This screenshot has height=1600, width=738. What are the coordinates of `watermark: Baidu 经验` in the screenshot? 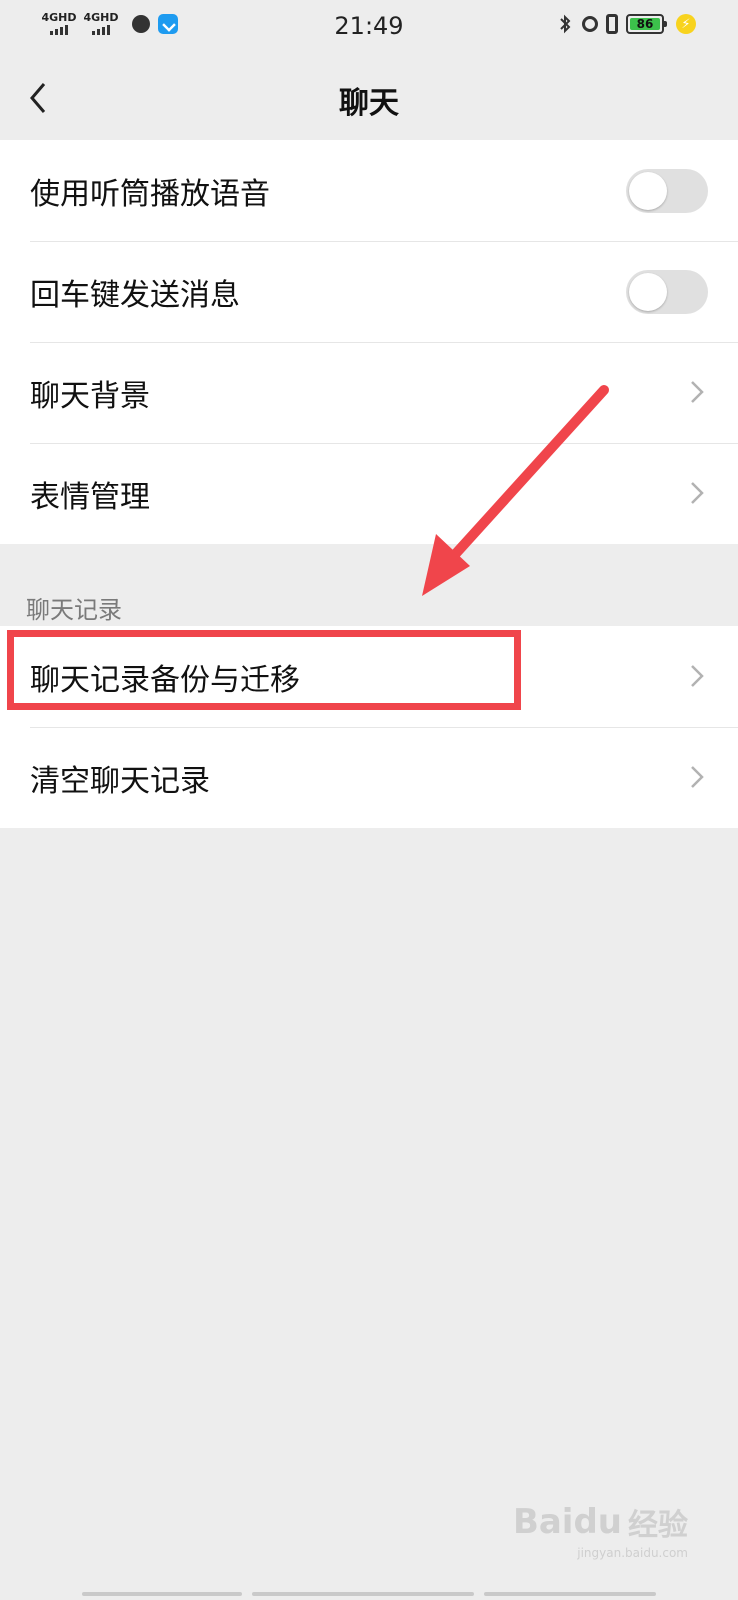 It's located at (600, 1522).